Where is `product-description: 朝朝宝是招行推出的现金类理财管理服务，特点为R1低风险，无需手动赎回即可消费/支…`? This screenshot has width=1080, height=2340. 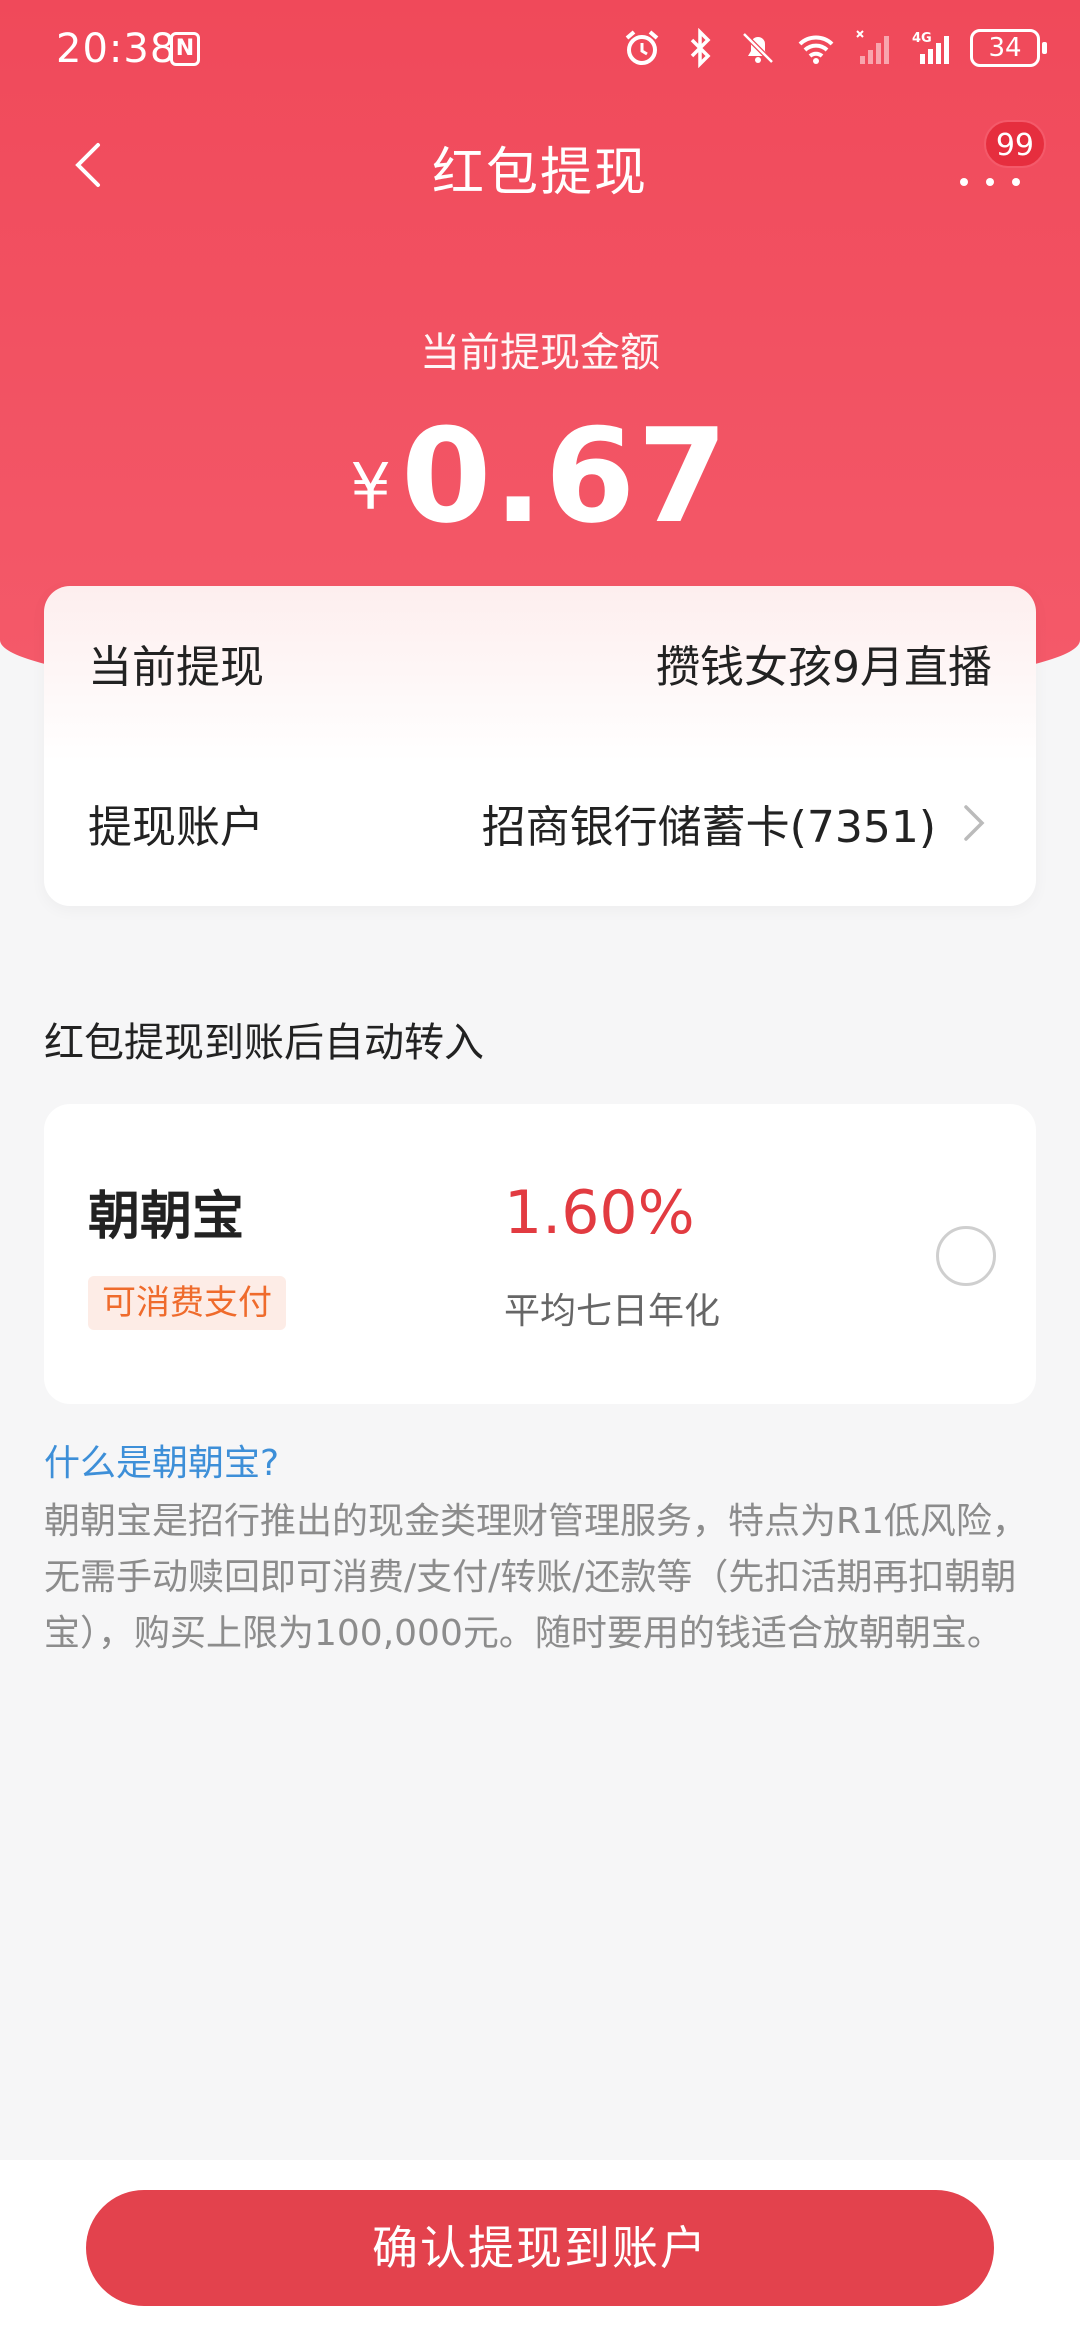
product-description: 朝朝宝是招行推出的现金类理财管理服务，特点为R1低风险，无需手动赎回即可消费/支… is located at coordinates (536, 1577).